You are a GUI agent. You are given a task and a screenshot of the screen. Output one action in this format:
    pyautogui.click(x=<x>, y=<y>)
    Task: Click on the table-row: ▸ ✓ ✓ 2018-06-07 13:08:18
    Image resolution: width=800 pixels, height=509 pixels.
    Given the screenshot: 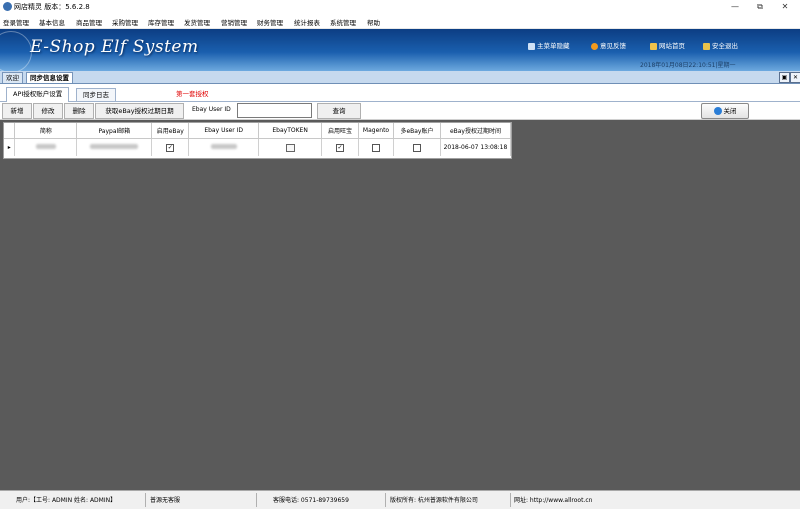 What is the action you would take?
    pyautogui.click(x=258, y=147)
    